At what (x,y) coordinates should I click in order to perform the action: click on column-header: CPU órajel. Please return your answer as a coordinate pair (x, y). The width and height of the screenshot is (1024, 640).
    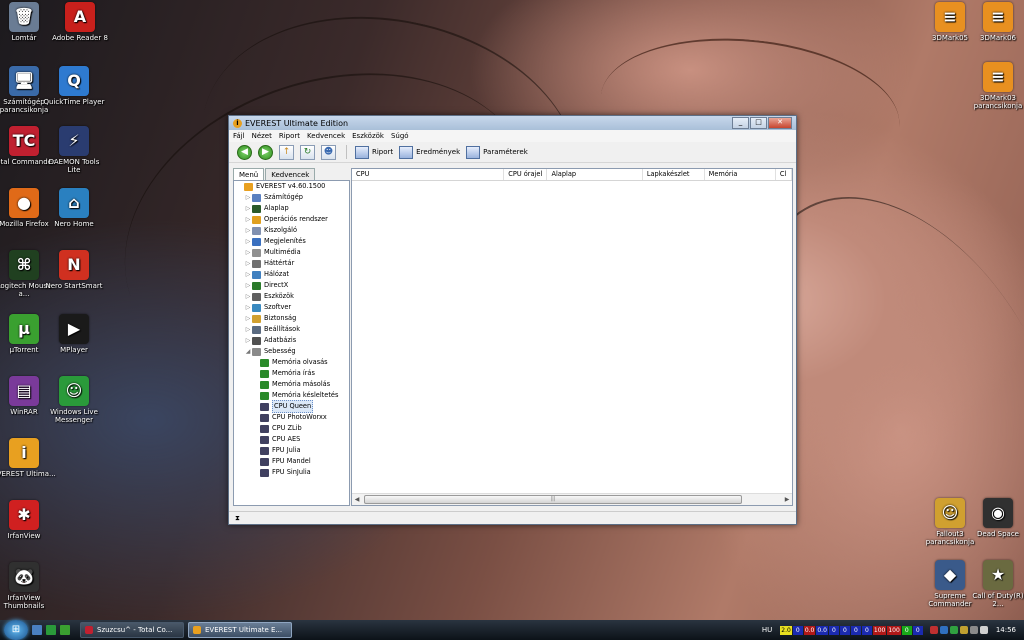
    Looking at the image, I should click on (526, 174).